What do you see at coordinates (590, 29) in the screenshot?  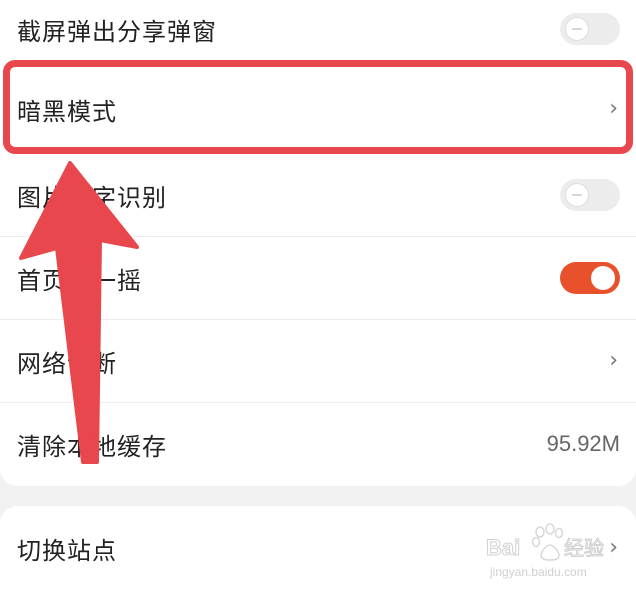 I see `screenshot-share-toggle` at bounding box center [590, 29].